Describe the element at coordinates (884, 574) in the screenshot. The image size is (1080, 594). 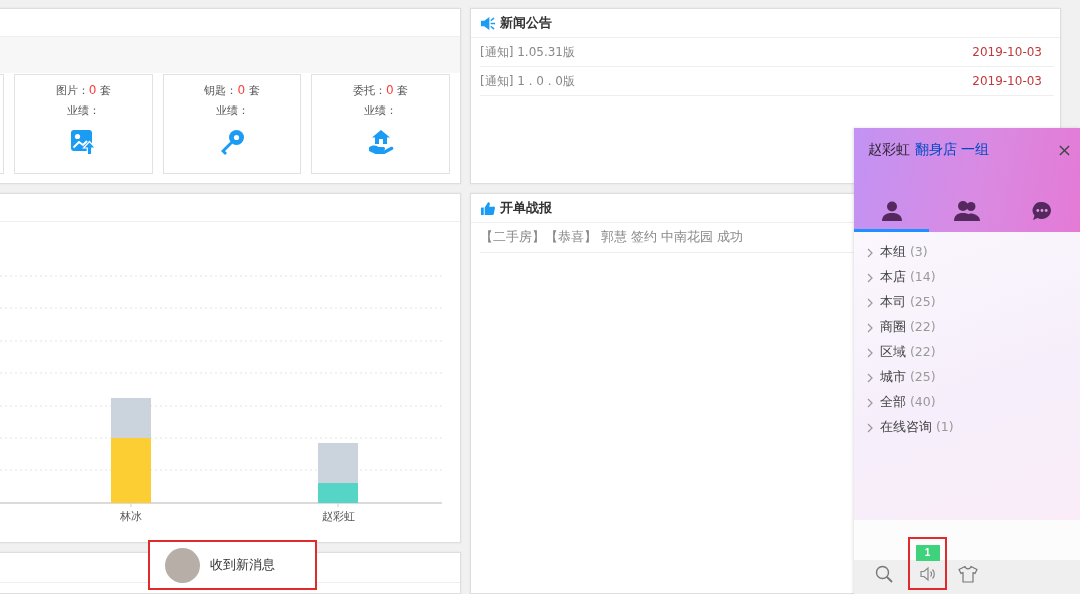
I see `search-icon` at that location.